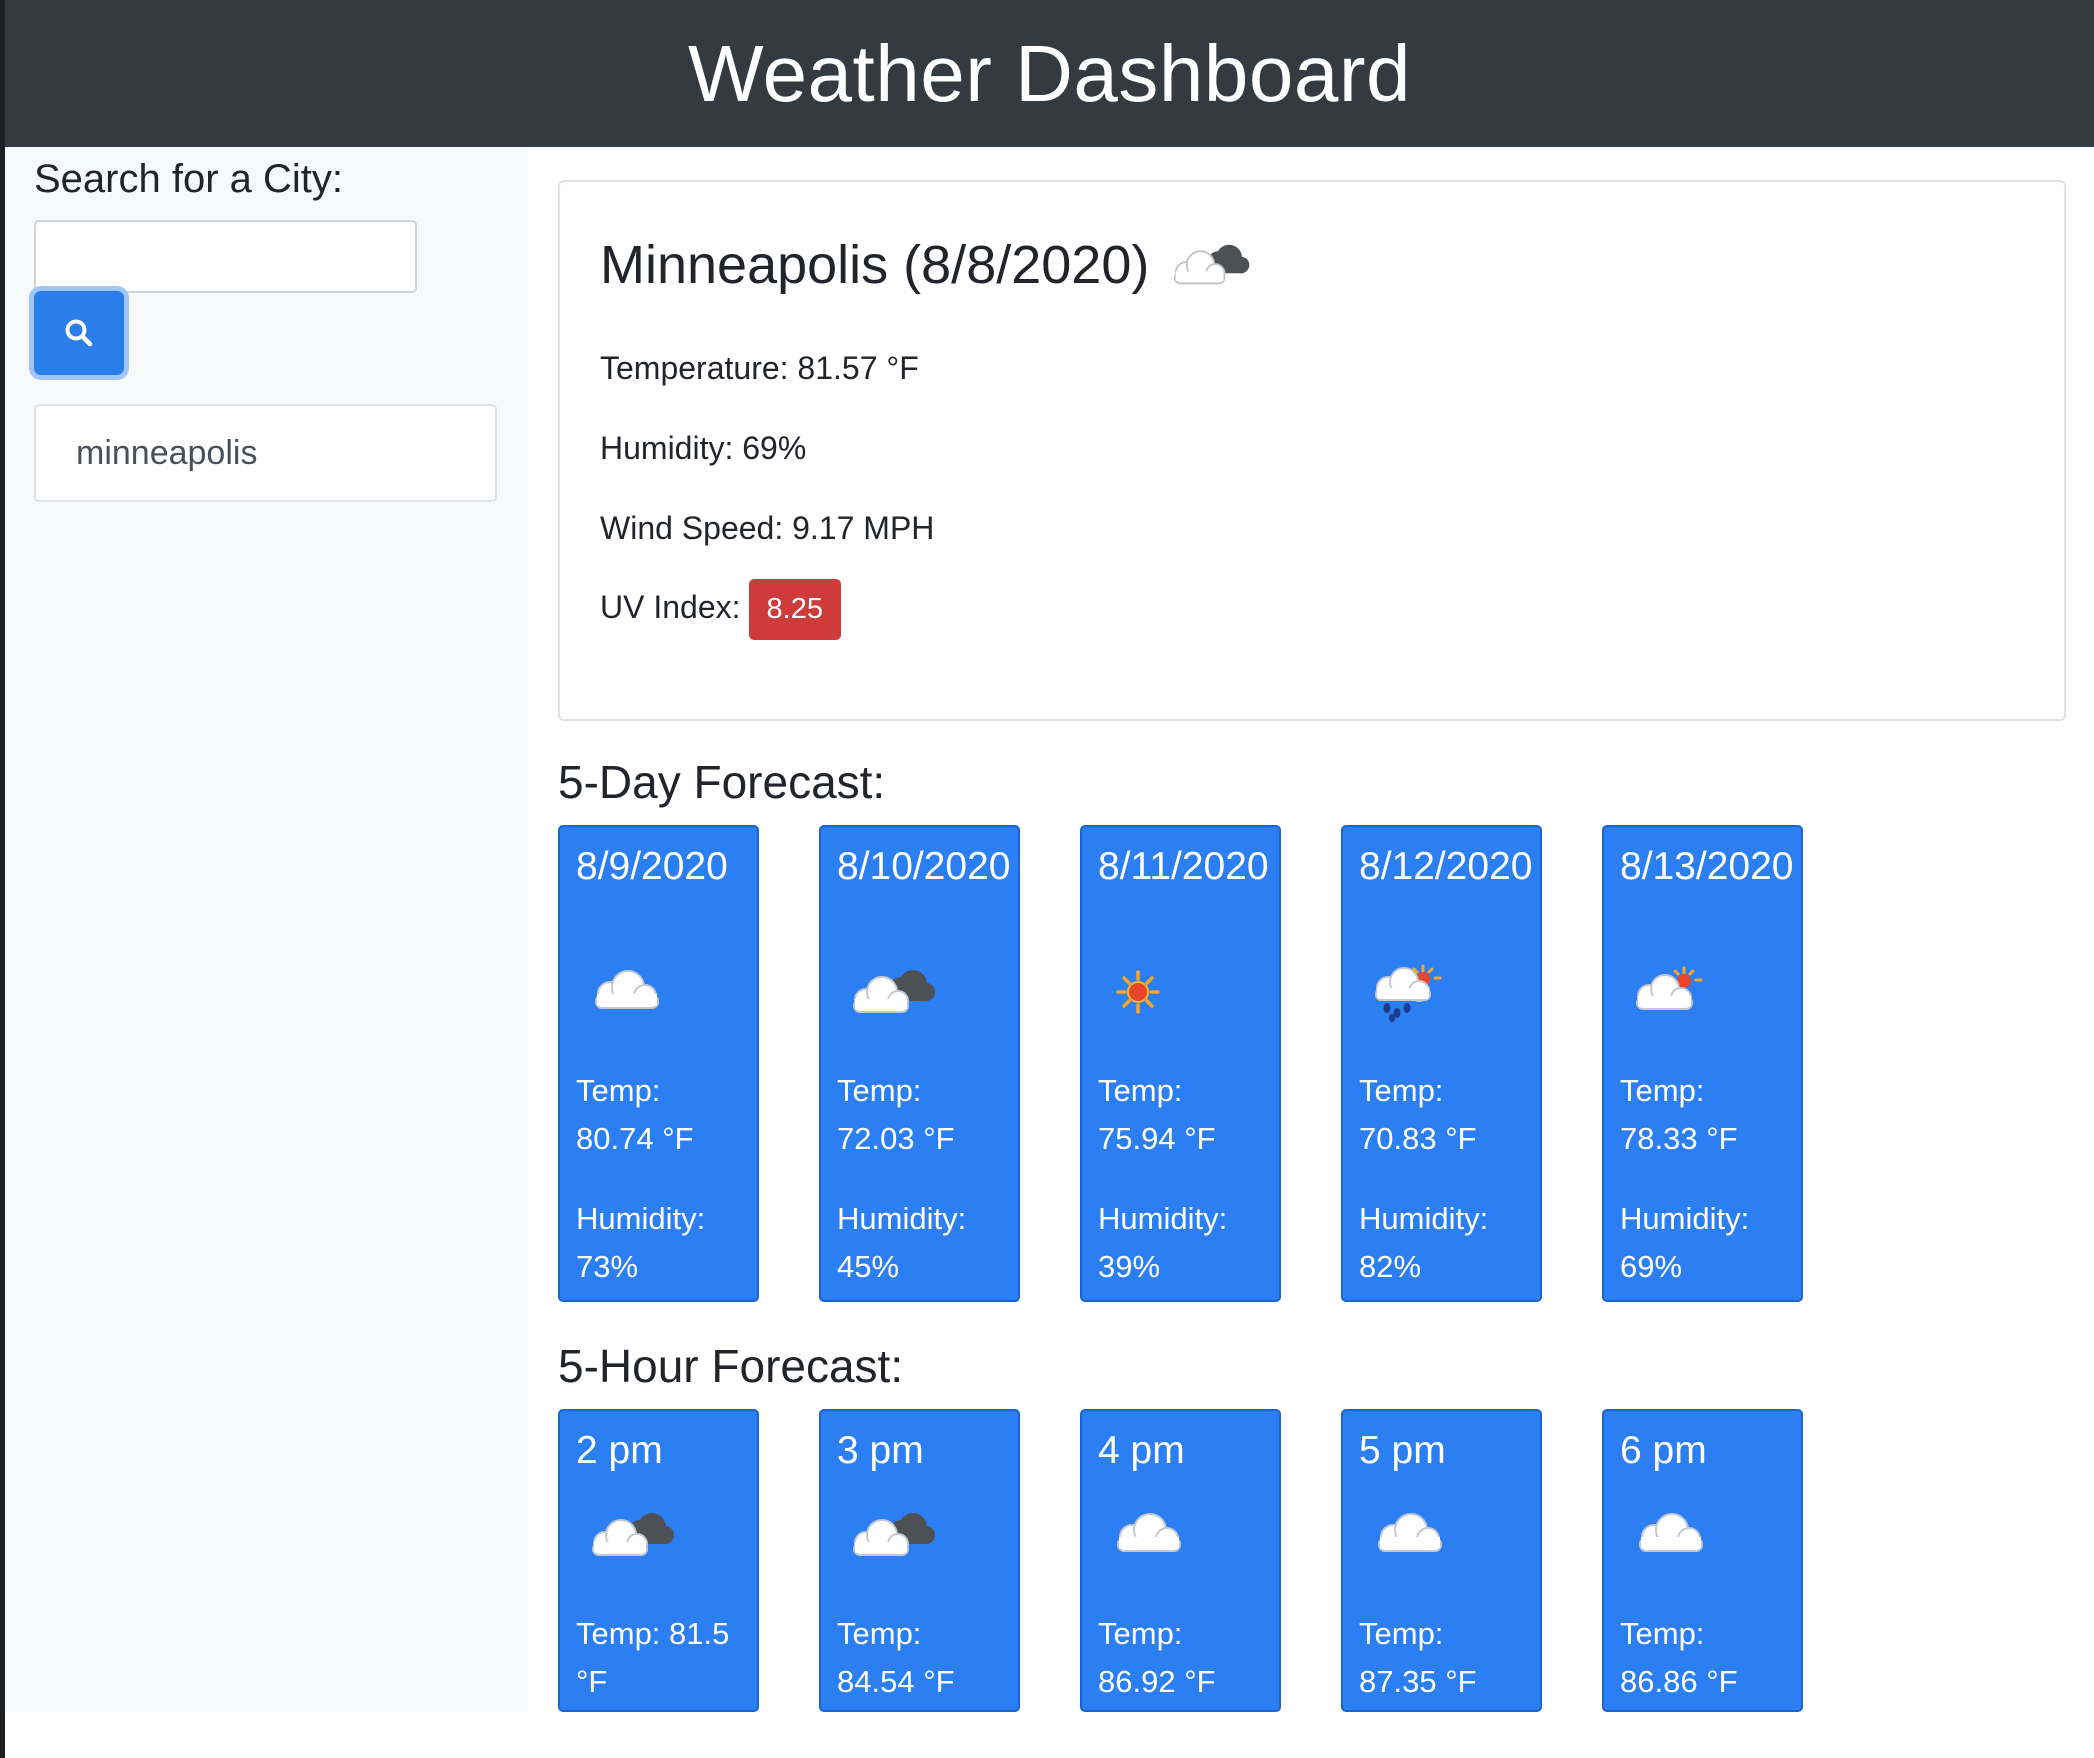 Image resolution: width=2094 pixels, height=1758 pixels. I want to click on hourly-forecast-card: 2 pm Temp: 81.5 °F, so click(658, 1560).